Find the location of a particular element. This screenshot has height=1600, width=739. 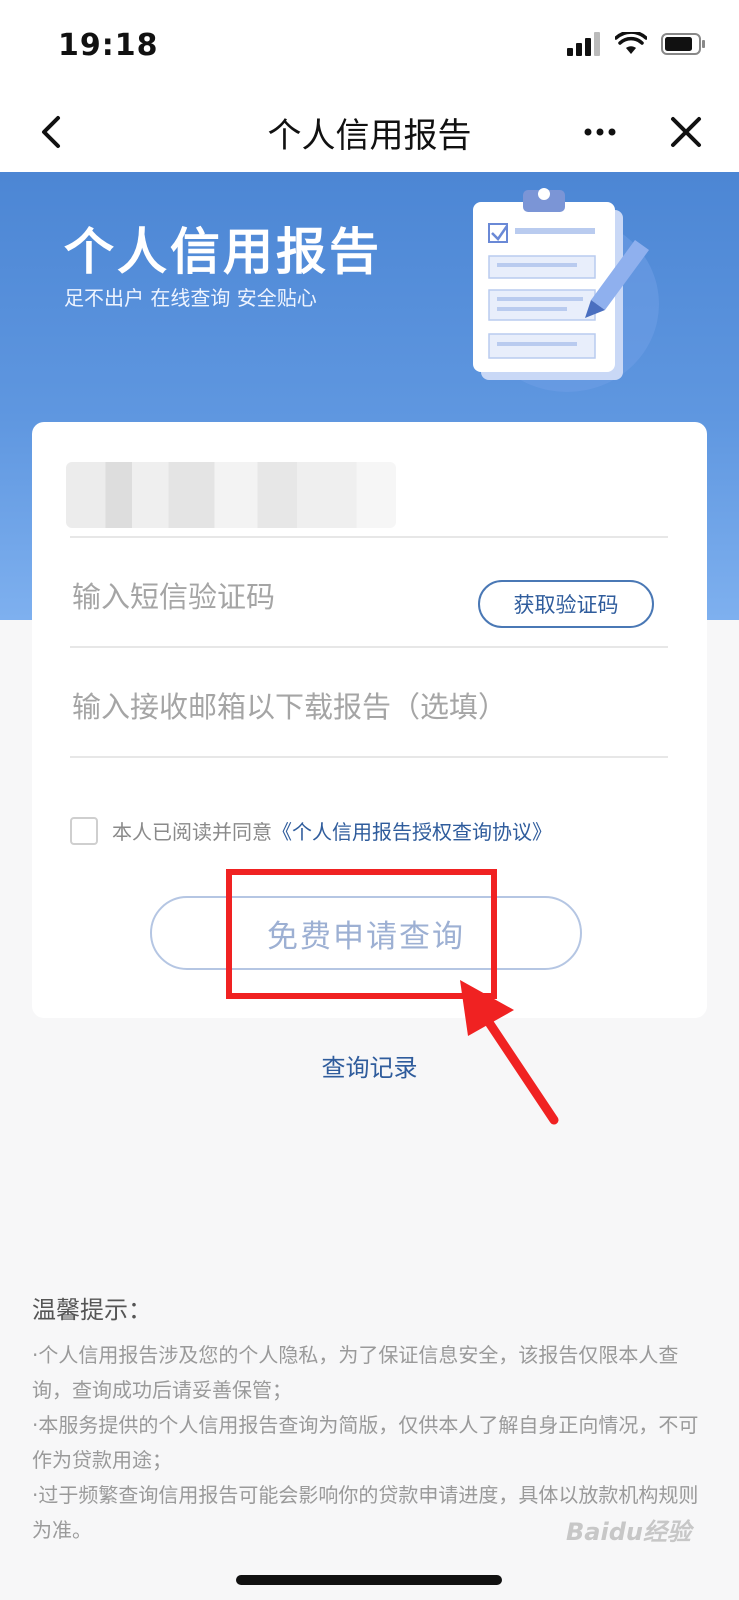

agreement-row: 本人已阅读并同意 《个人信用报告授权查询协议》 is located at coordinates (311, 830).